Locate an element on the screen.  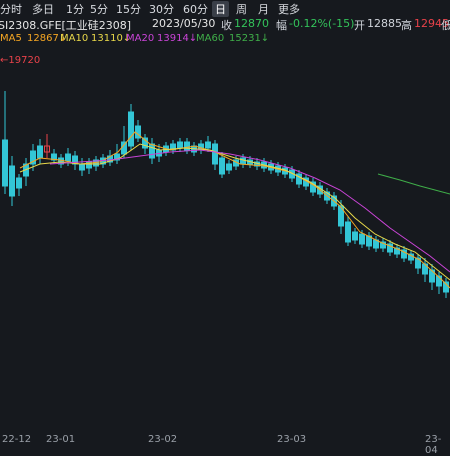
open-label: 开 is located at coordinates (359, 25).